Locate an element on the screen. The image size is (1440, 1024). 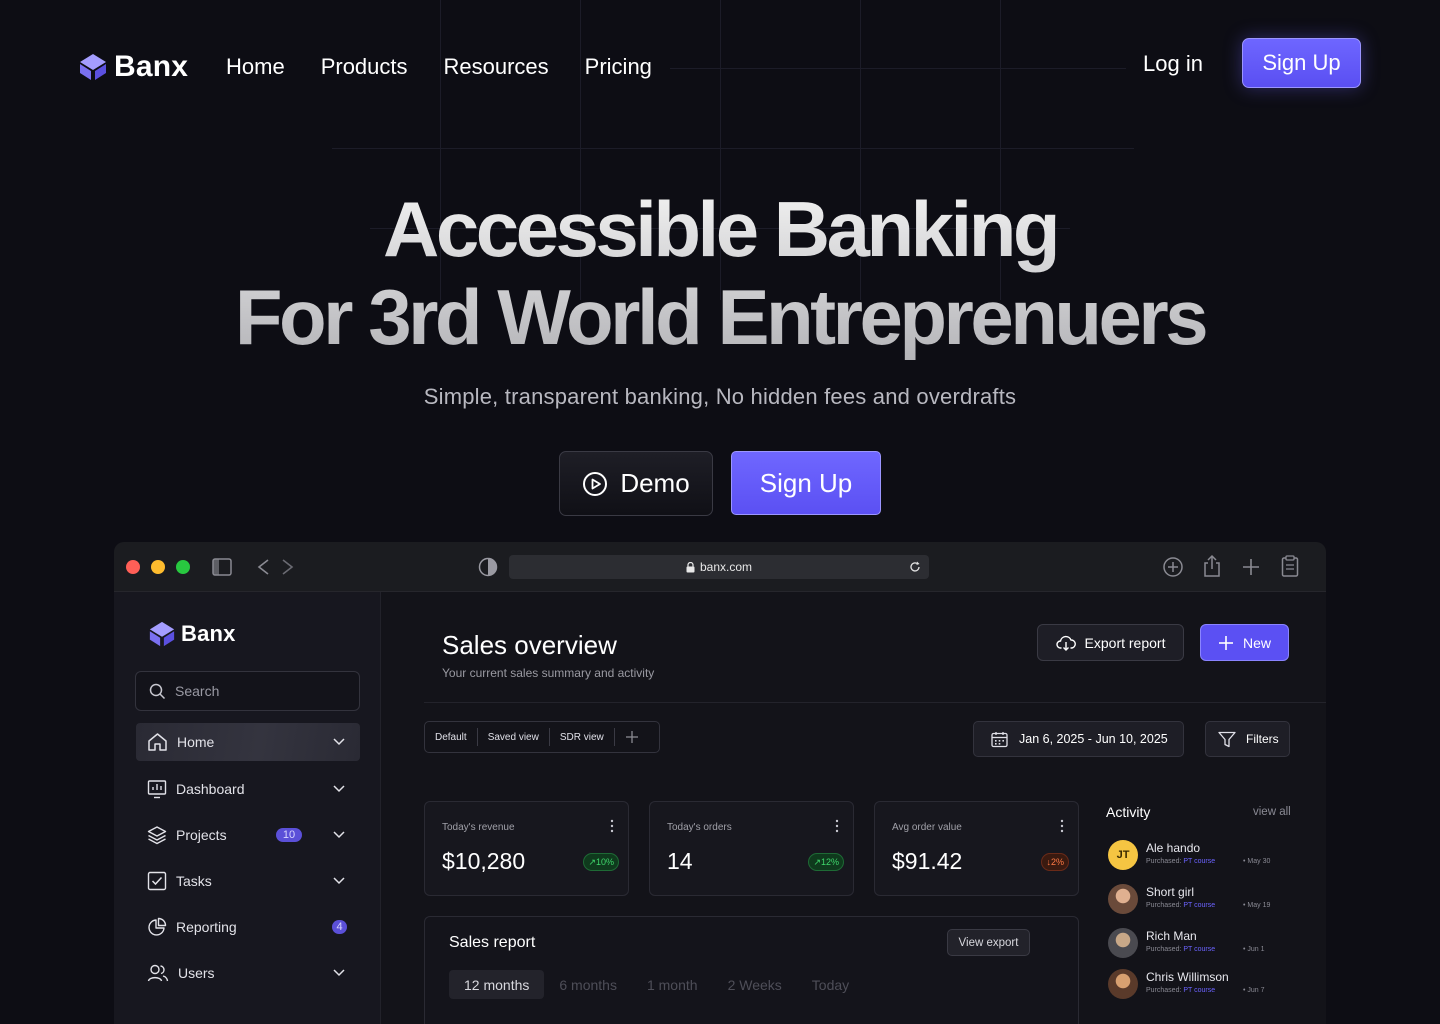
tab-1-month: 1 month is located at coordinates (672, 984).